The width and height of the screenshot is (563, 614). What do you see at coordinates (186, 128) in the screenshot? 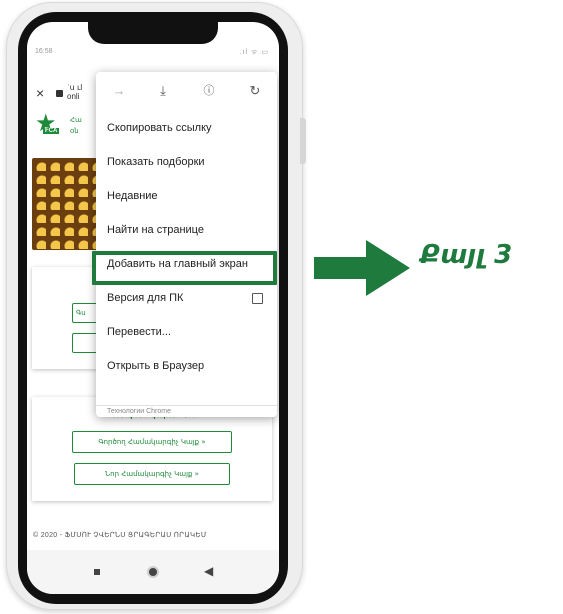
I see `menu-item-copy-link: Скопировать ссылку` at bounding box center [186, 128].